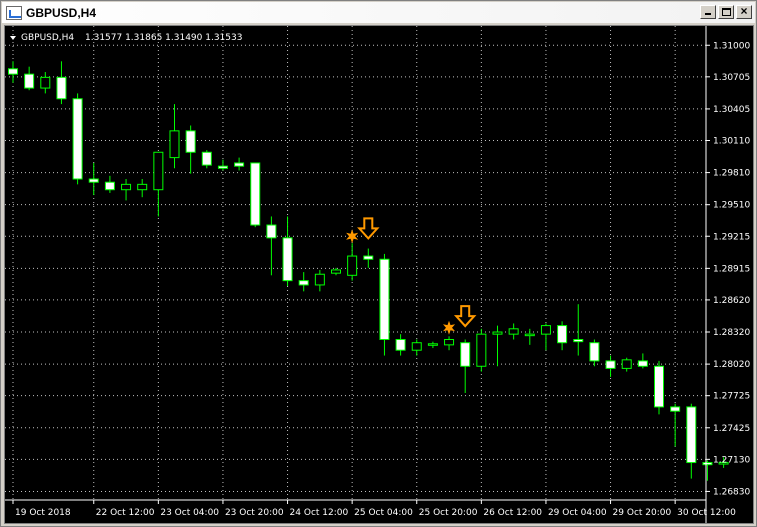 This screenshot has height=527, width=757. Describe the element at coordinates (411, 276) in the screenshot. I see `signals` at that location.